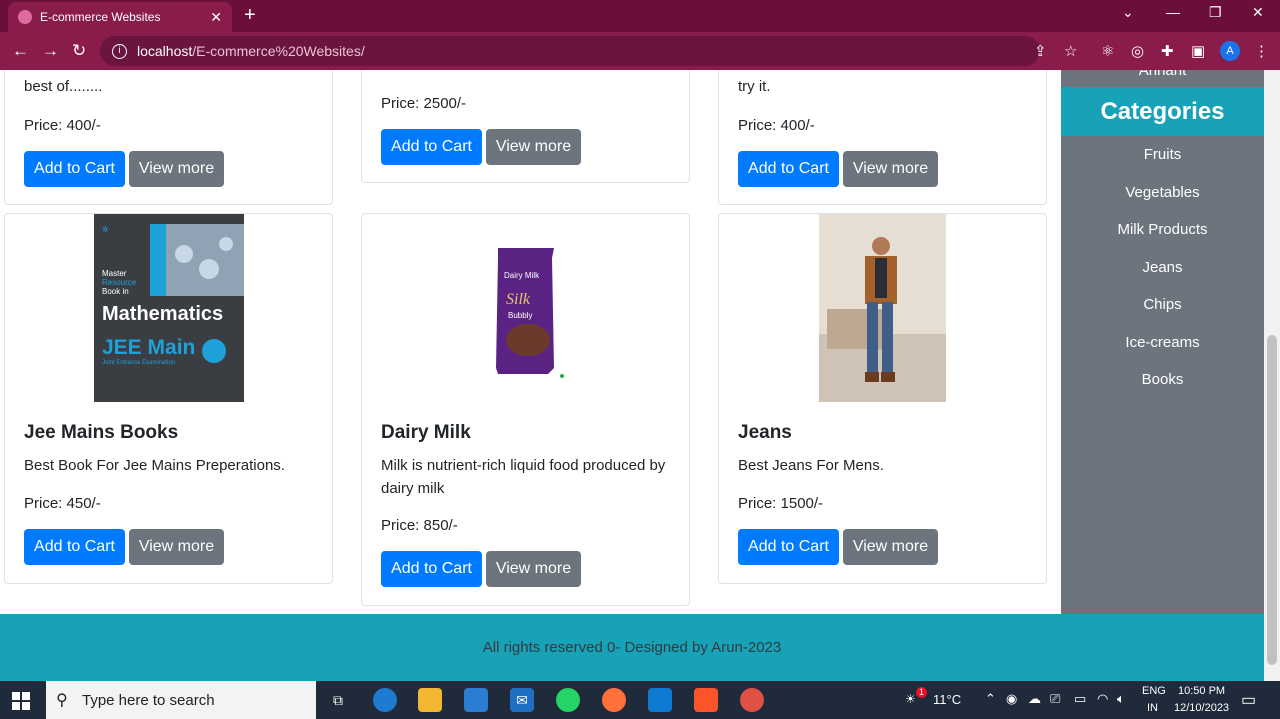 The height and width of the screenshot is (719, 1280). What do you see at coordinates (1152, 708) in the screenshot?
I see `language-region: IN` at bounding box center [1152, 708].